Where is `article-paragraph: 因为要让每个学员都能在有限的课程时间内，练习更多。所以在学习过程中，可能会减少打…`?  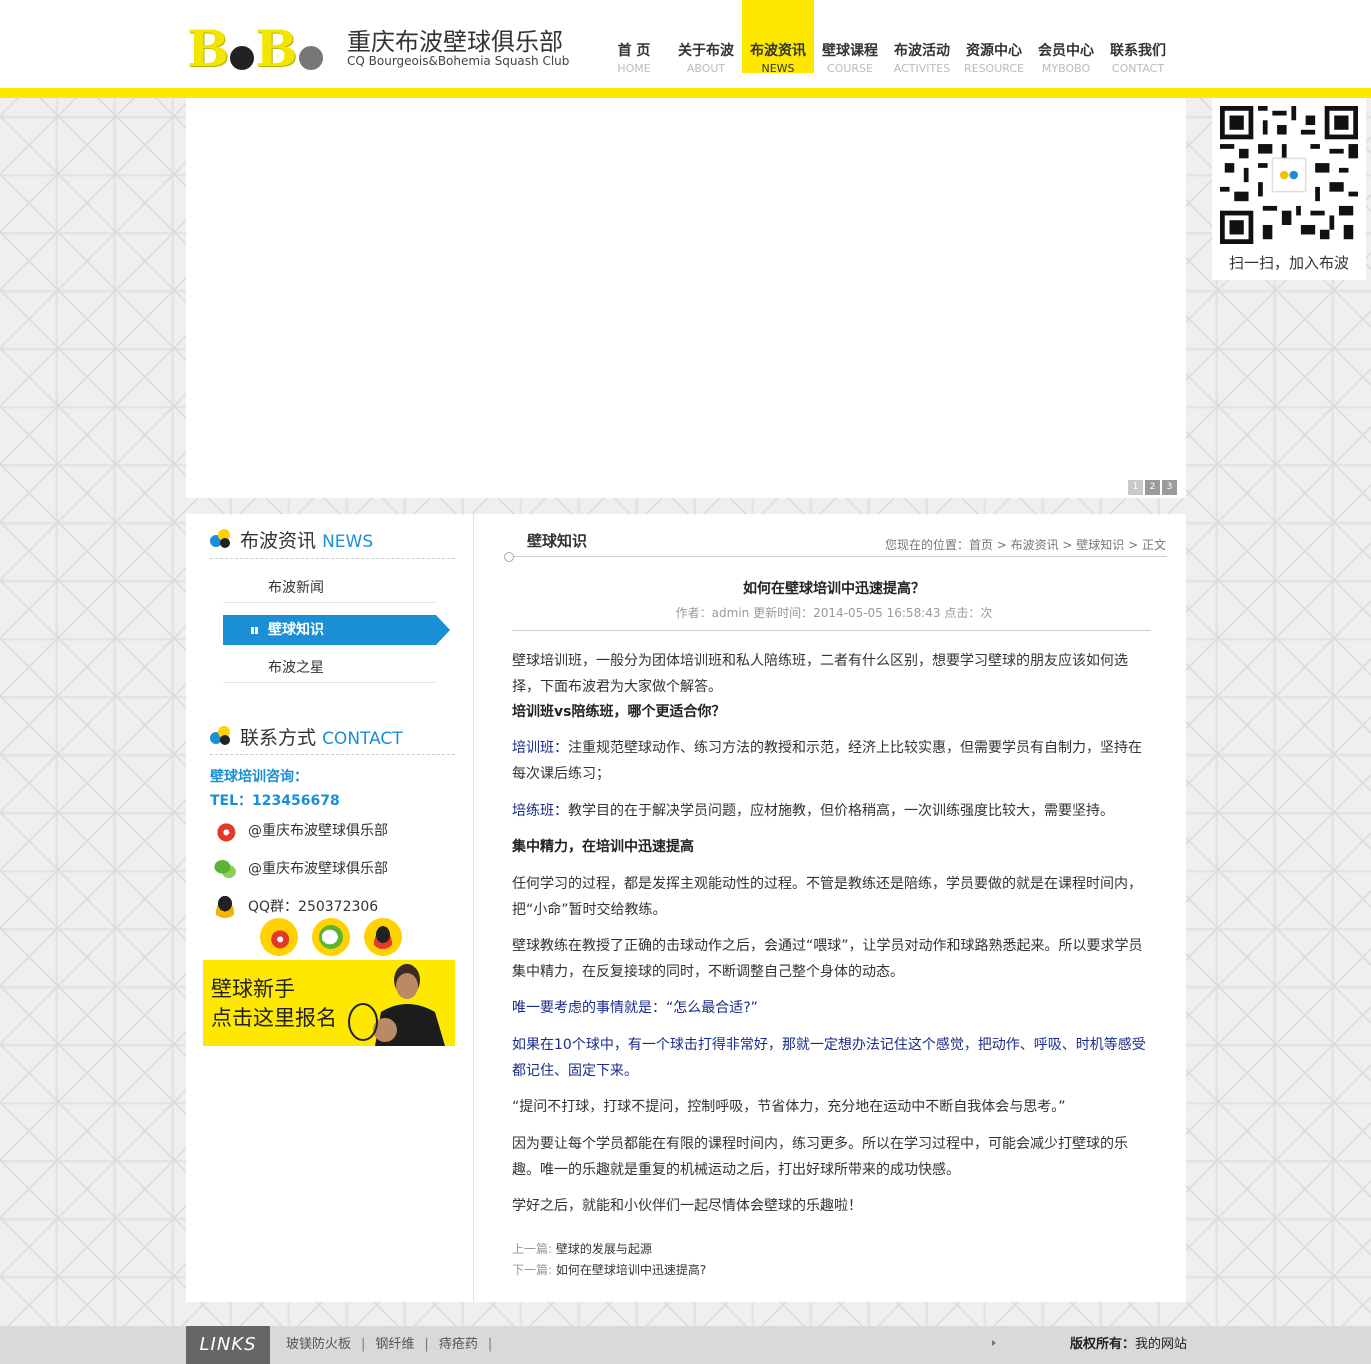
article-paragraph: 因为要让每个学员都能在有限的课程时间内，练习更多。所以在学习过程中，可能会减少打… is located at coordinates (820, 1157).